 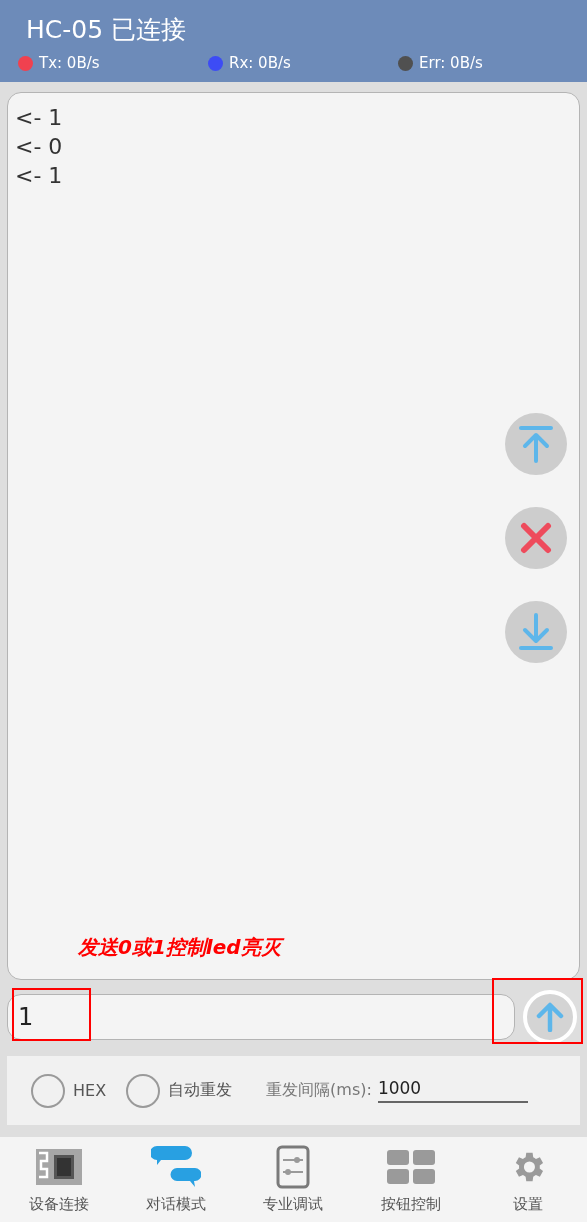 What do you see at coordinates (293, 1167) in the screenshot?
I see `sliders-icon` at bounding box center [293, 1167].